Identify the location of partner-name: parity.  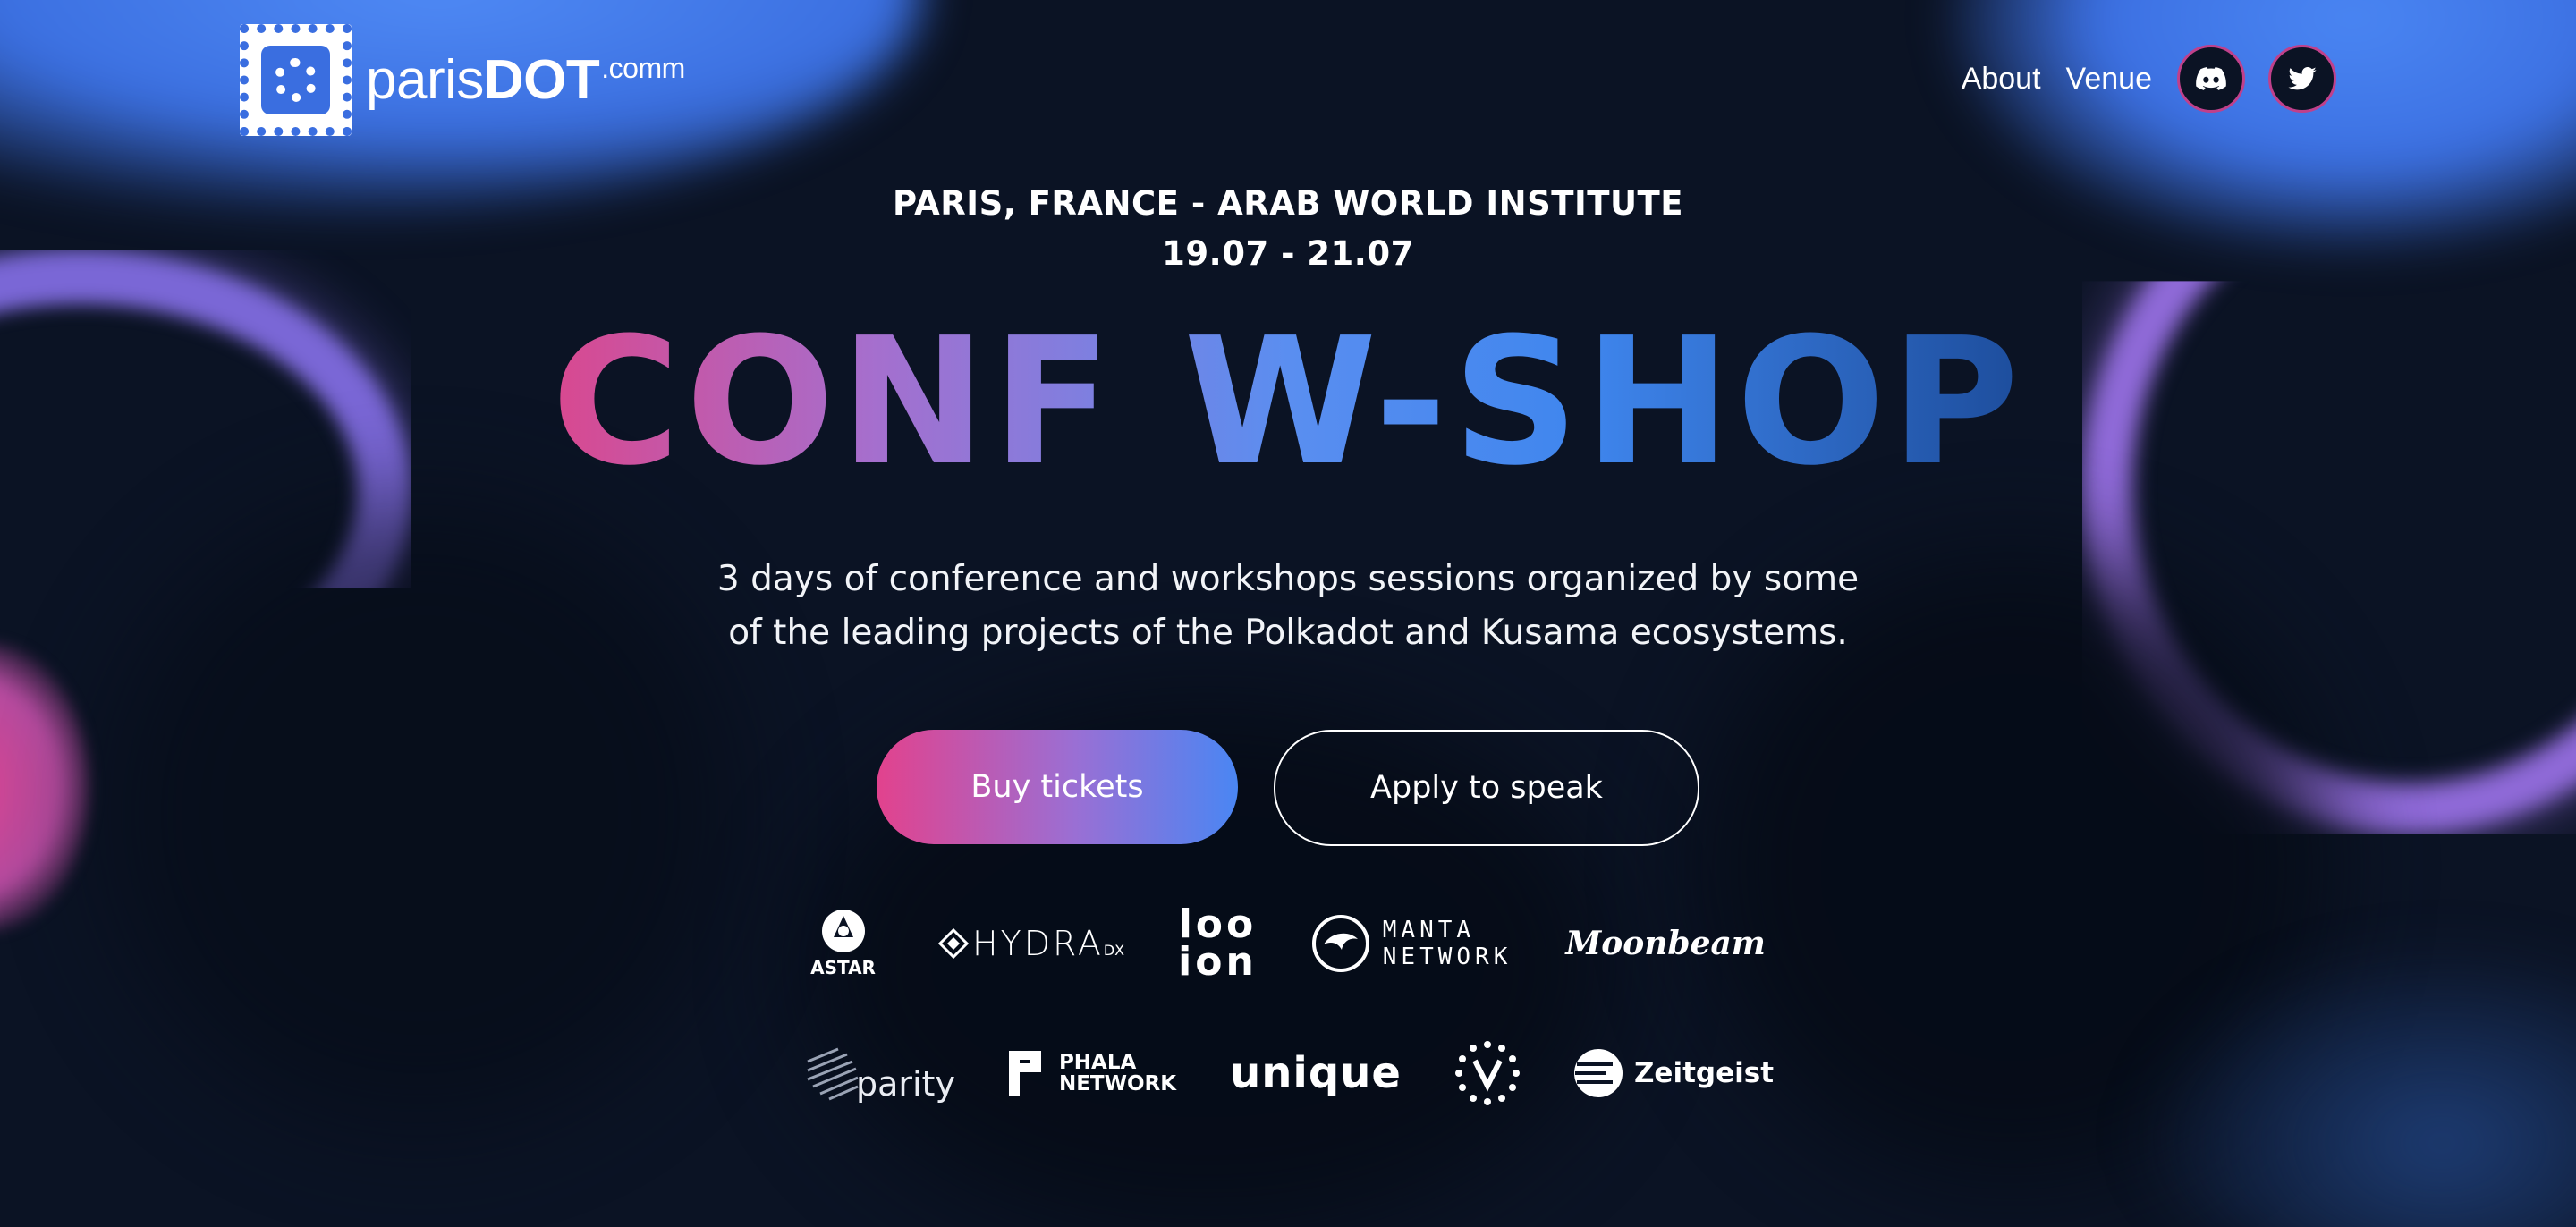
(905, 1084).